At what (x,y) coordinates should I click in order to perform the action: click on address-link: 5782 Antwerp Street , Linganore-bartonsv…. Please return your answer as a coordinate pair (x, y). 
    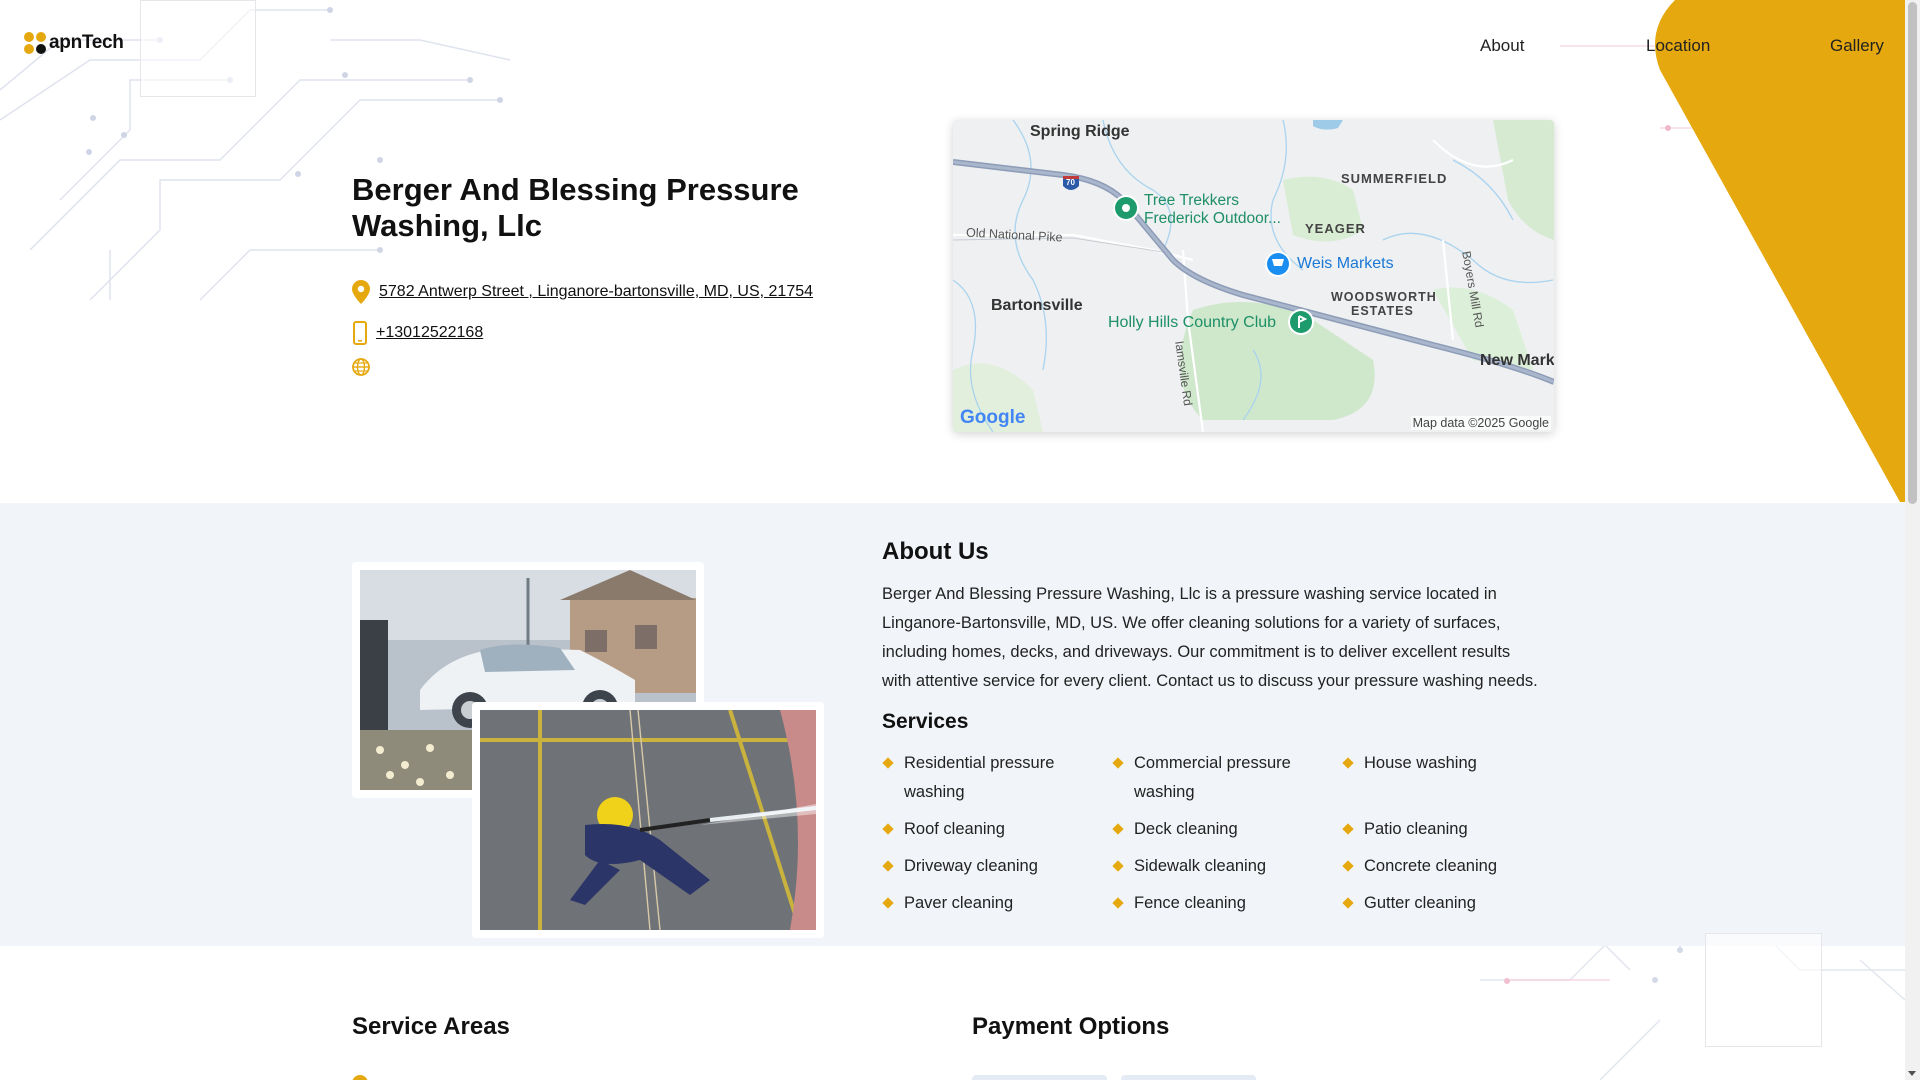
    Looking at the image, I should click on (596, 292).